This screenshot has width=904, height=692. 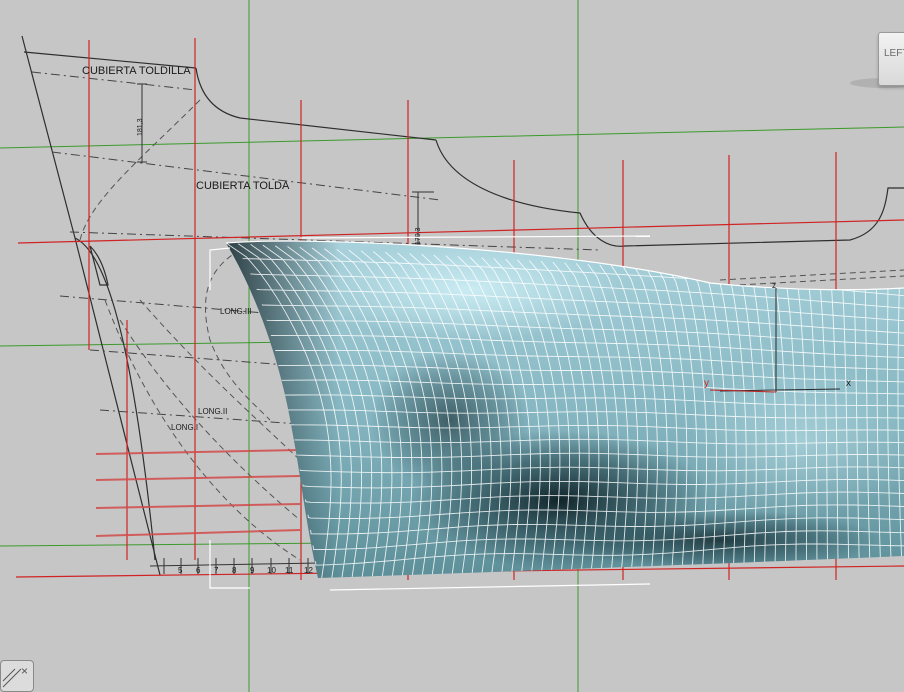 I want to click on station-number: 10, so click(x=271, y=570).